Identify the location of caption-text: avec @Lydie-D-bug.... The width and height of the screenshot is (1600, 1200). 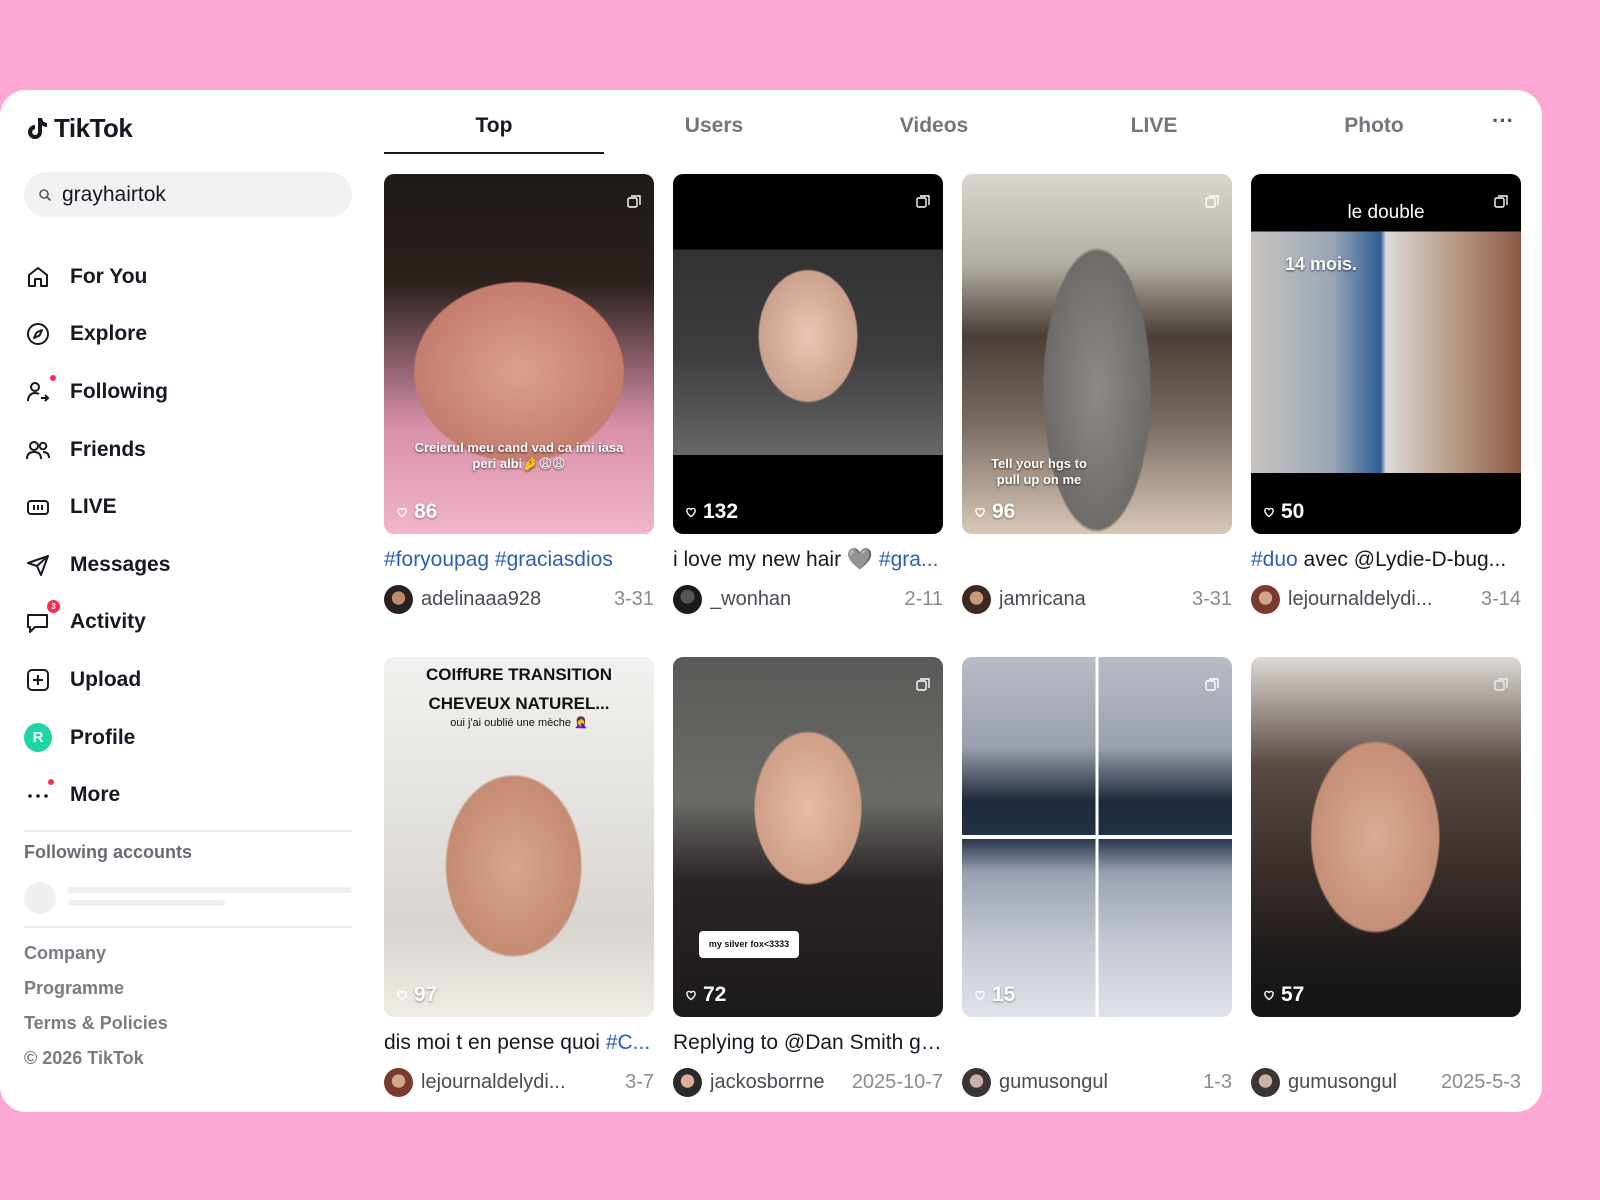
(1402, 559).